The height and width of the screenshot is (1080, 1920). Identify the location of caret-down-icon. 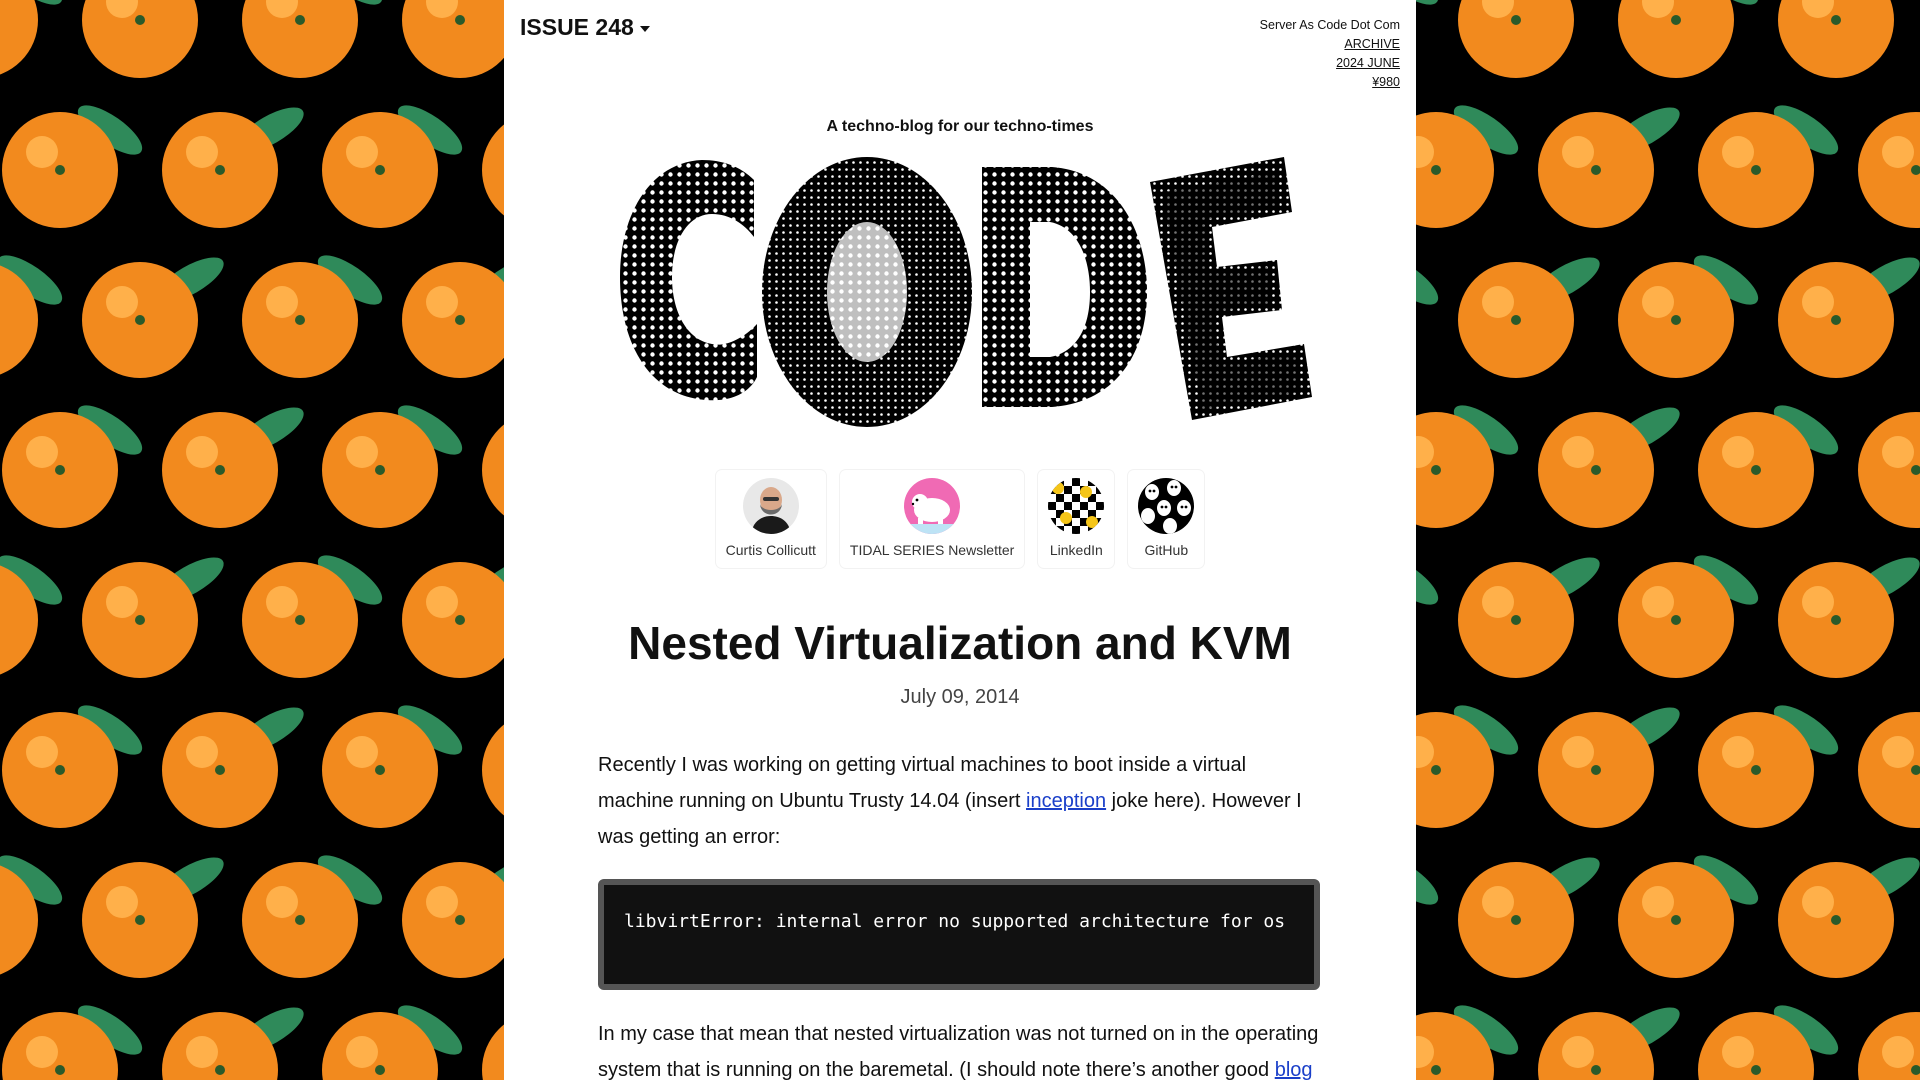
(644, 29).